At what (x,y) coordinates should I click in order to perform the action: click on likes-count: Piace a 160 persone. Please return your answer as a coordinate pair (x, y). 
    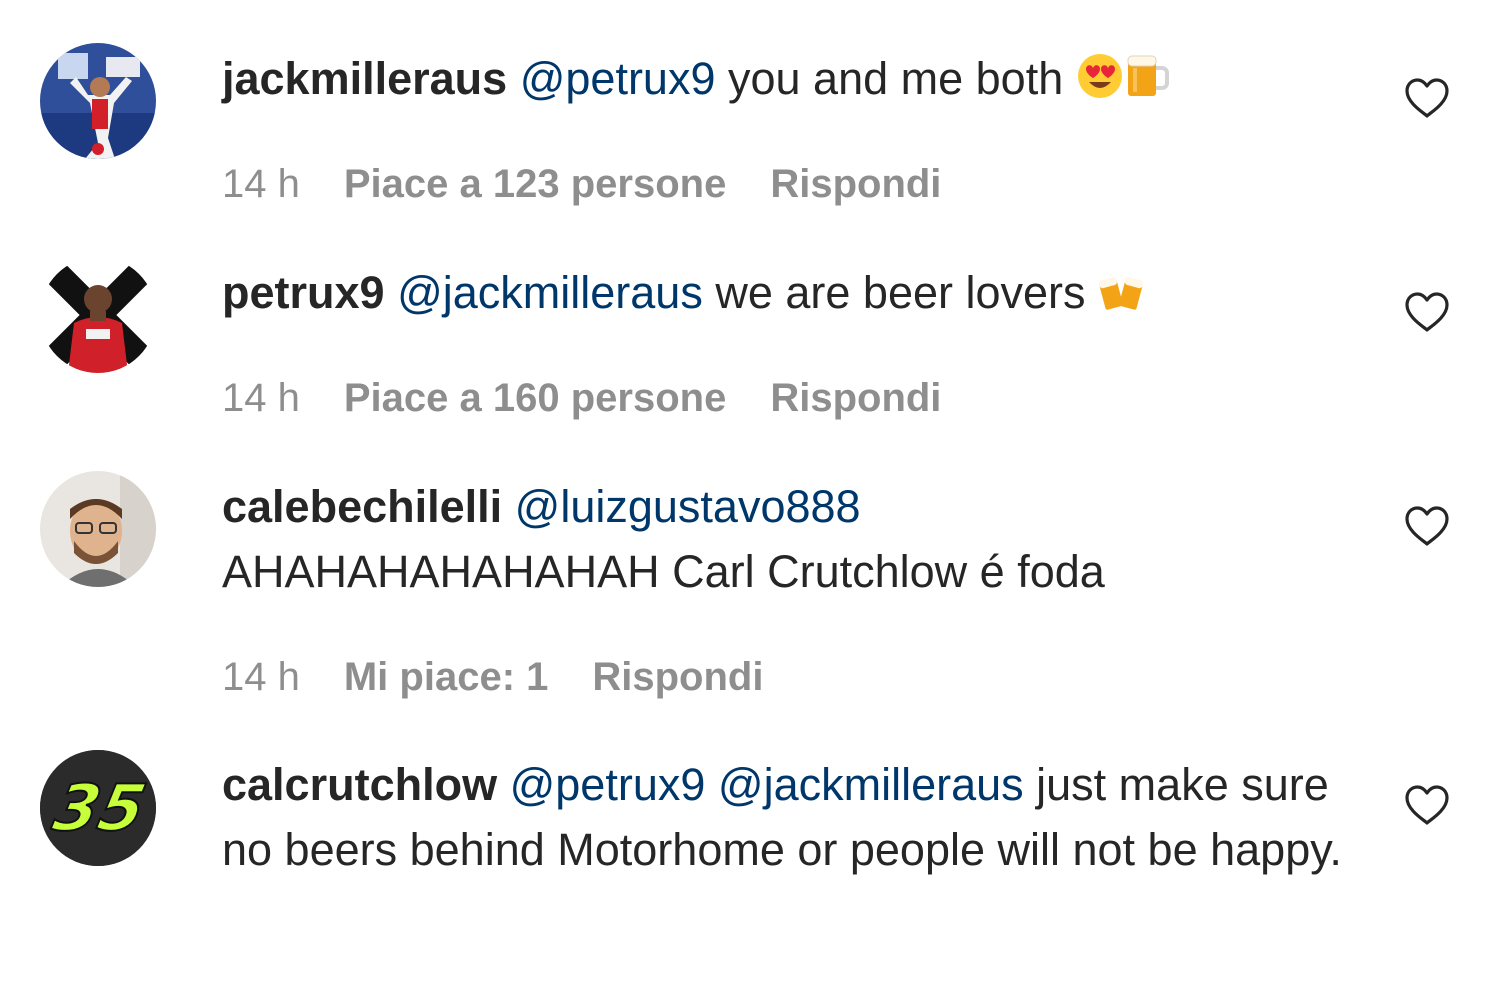
    Looking at the image, I should click on (535, 398).